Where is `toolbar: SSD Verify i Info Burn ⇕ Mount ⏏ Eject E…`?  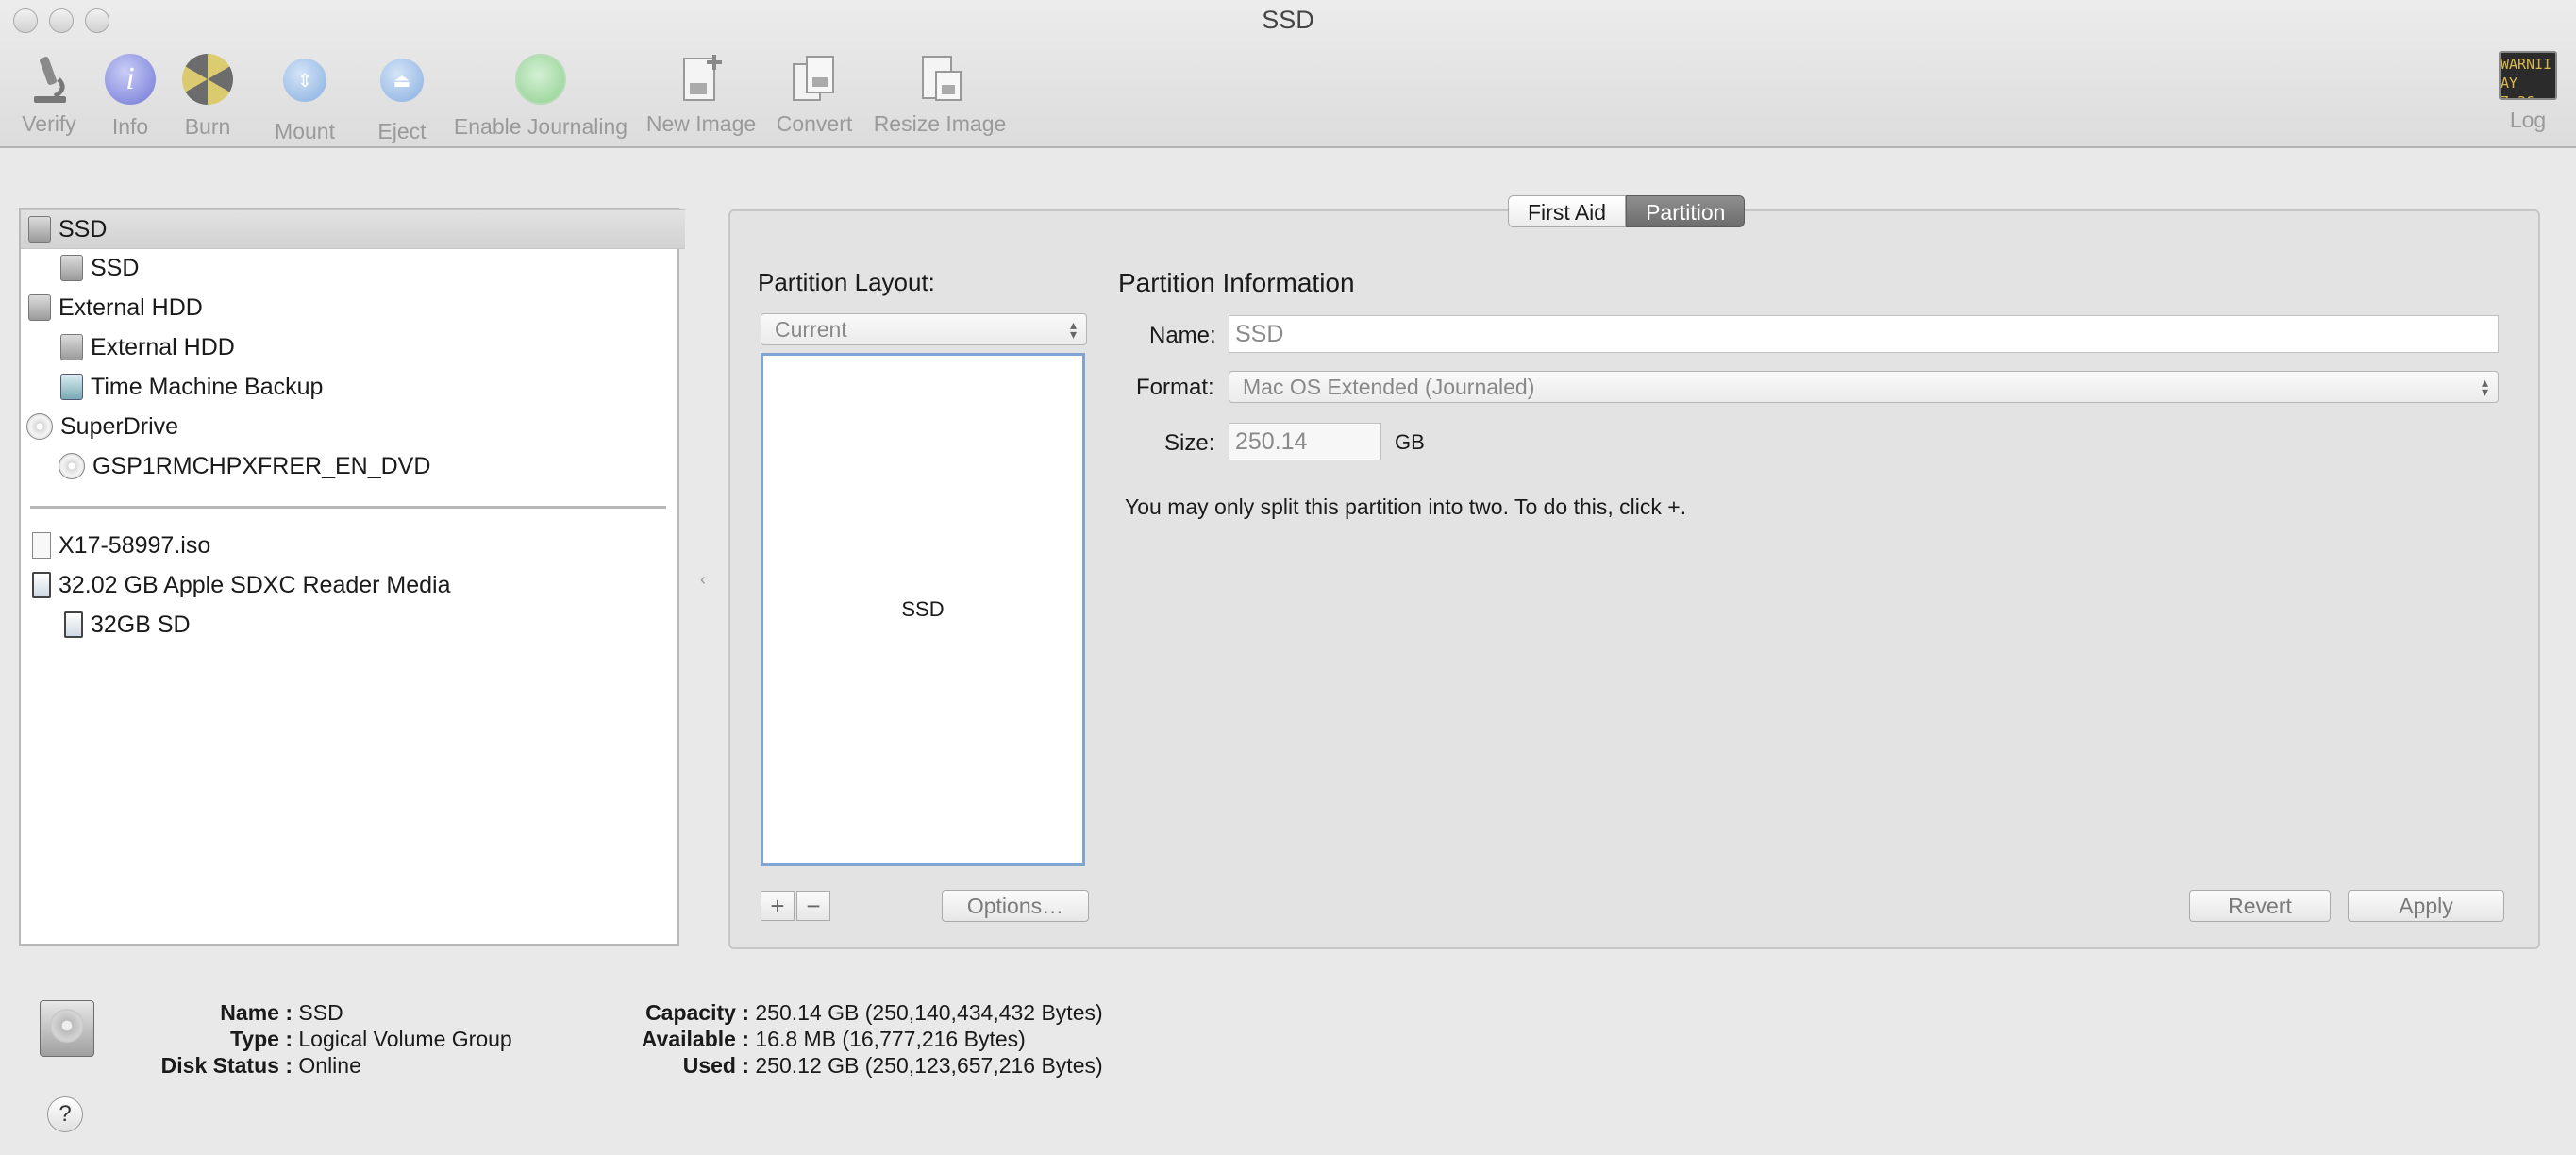
toolbar: SSD Verify i Info Burn ⇕ Mount ⏏ Eject E… is located at coordinates (1288, 74).